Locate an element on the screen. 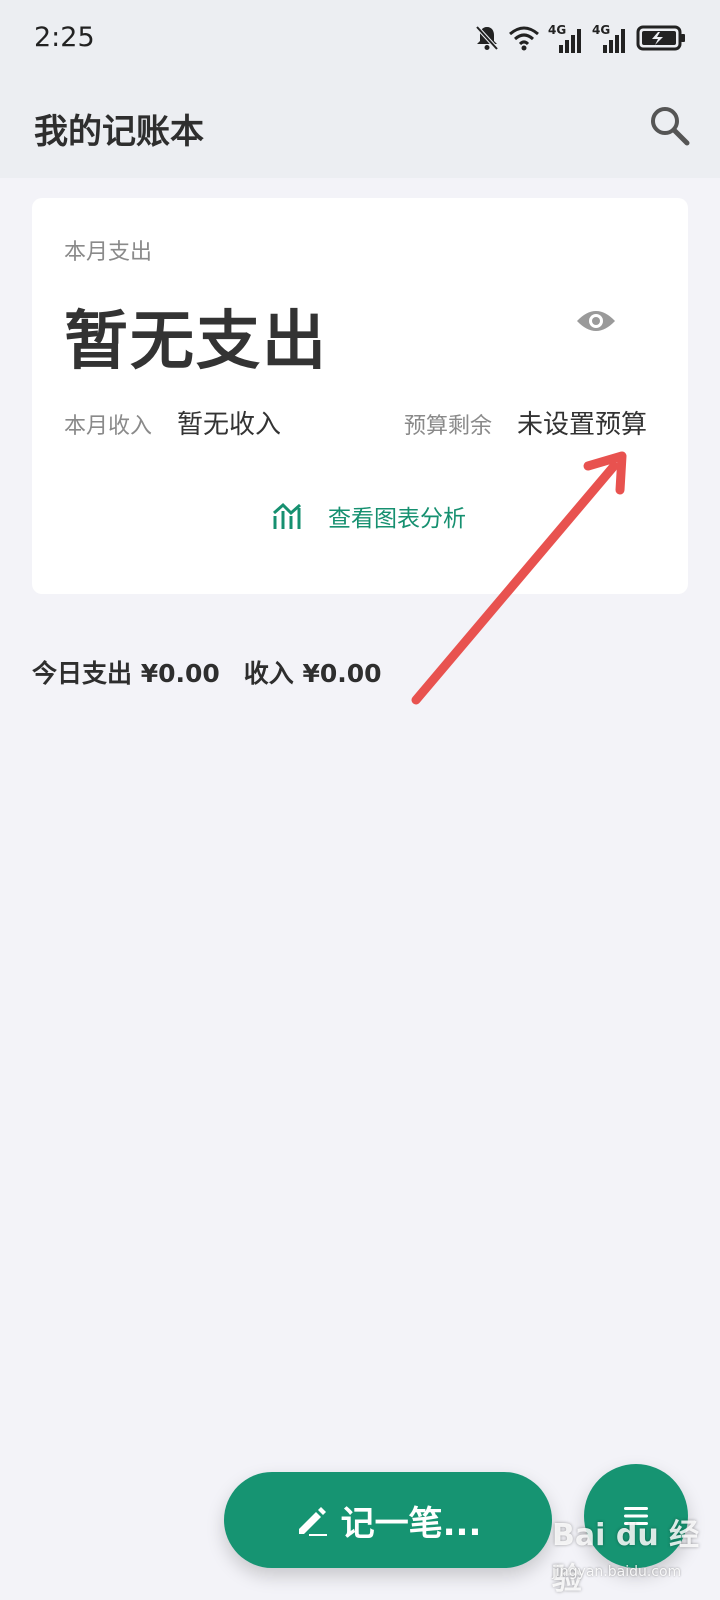 Image resolution: width=720 pixels, height=1600 pixels. search-button is located at coordinates (670, 126).